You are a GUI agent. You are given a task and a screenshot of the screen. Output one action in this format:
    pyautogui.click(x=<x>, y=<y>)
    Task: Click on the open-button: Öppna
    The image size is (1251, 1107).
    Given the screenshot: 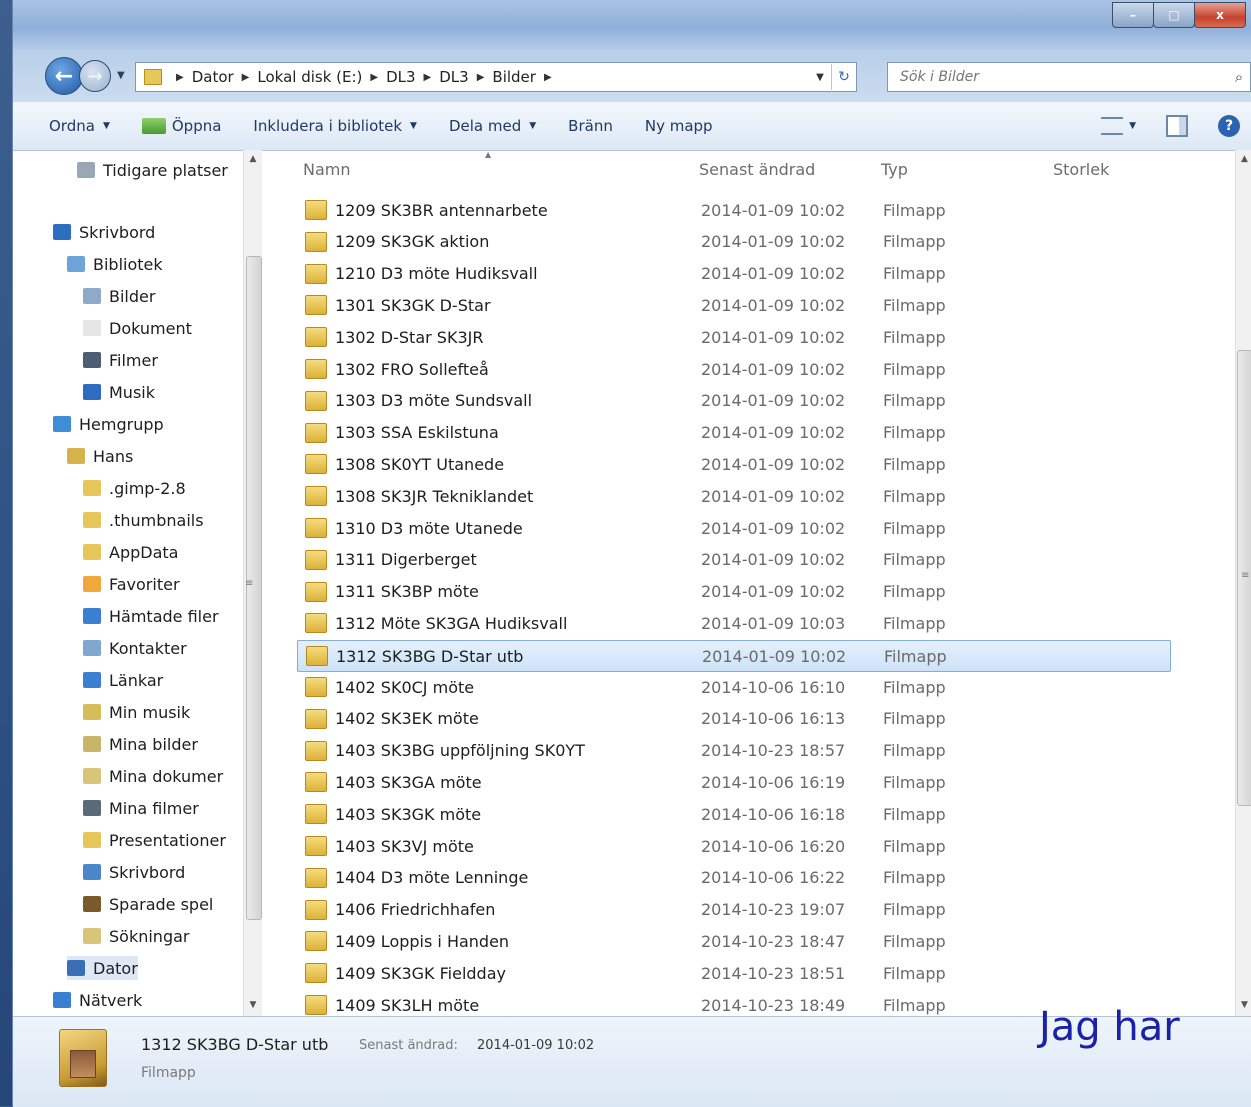 What is the action you would take?
    pyautogui.click(x=181, y=126)
    